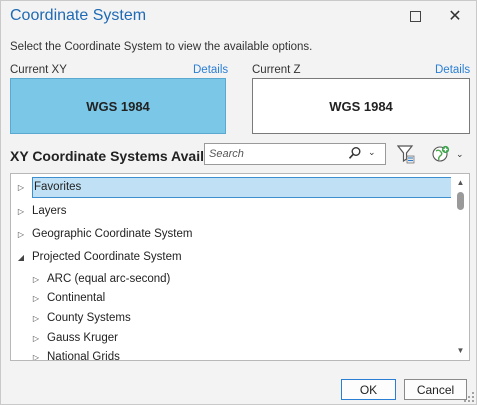 This screenshot has width=477, height=405. I want to click on scroll-down-icon: ▼, so click(460, 351).